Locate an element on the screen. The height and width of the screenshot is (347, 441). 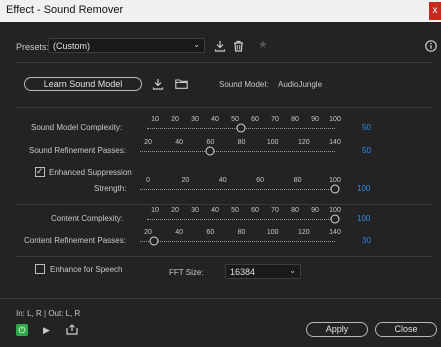
export-icon is located at coordinates (72, 331).